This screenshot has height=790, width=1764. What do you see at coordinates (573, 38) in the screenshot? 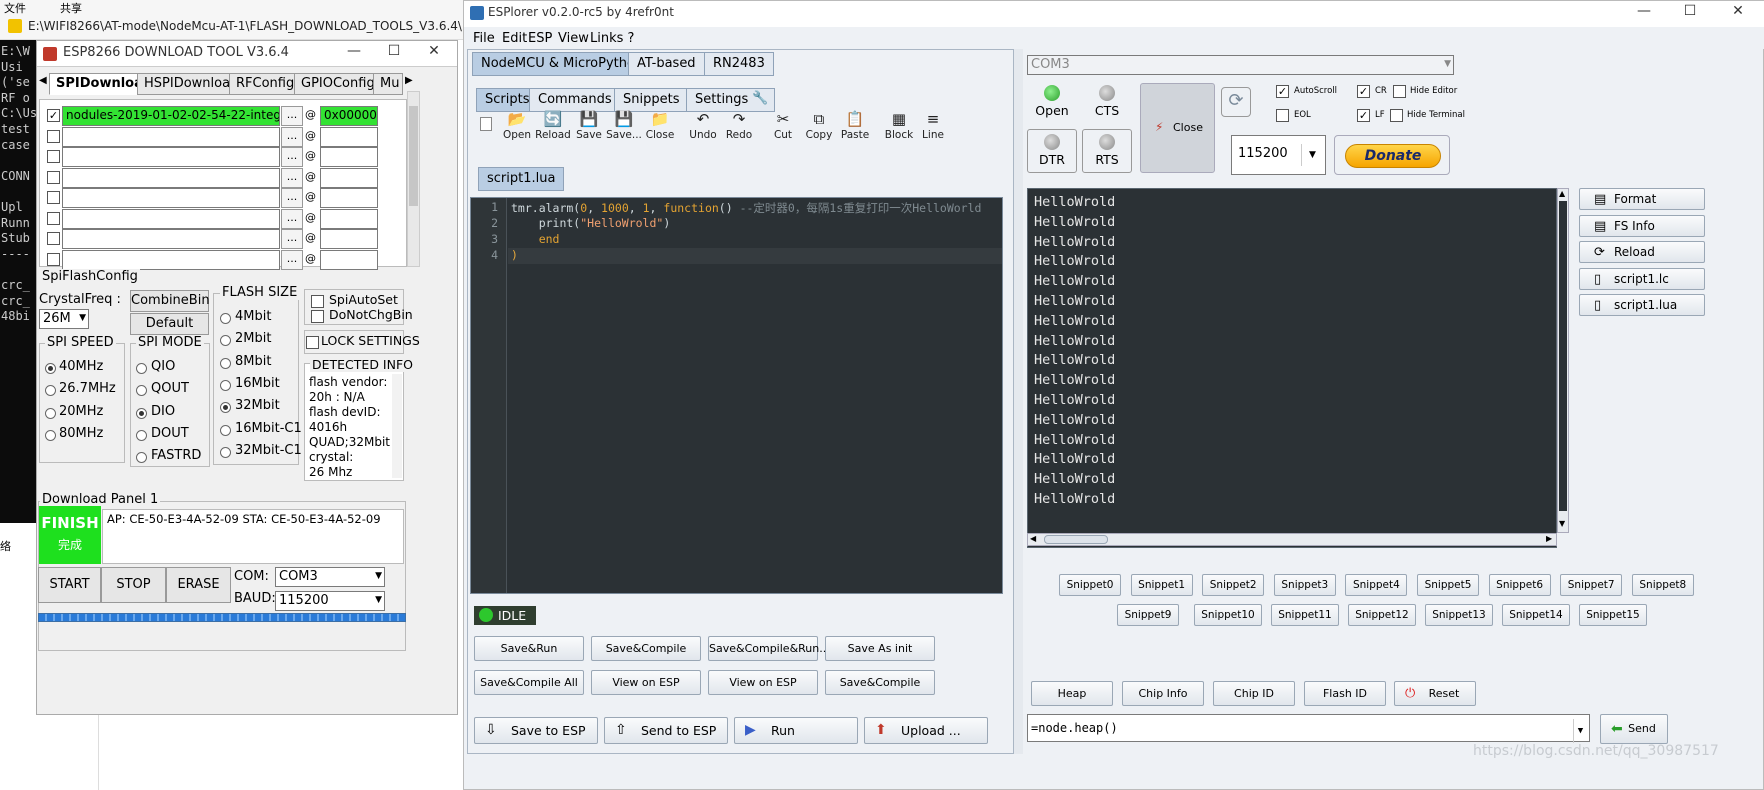
I see `menu-view: View` at bounding box center [573, 38].